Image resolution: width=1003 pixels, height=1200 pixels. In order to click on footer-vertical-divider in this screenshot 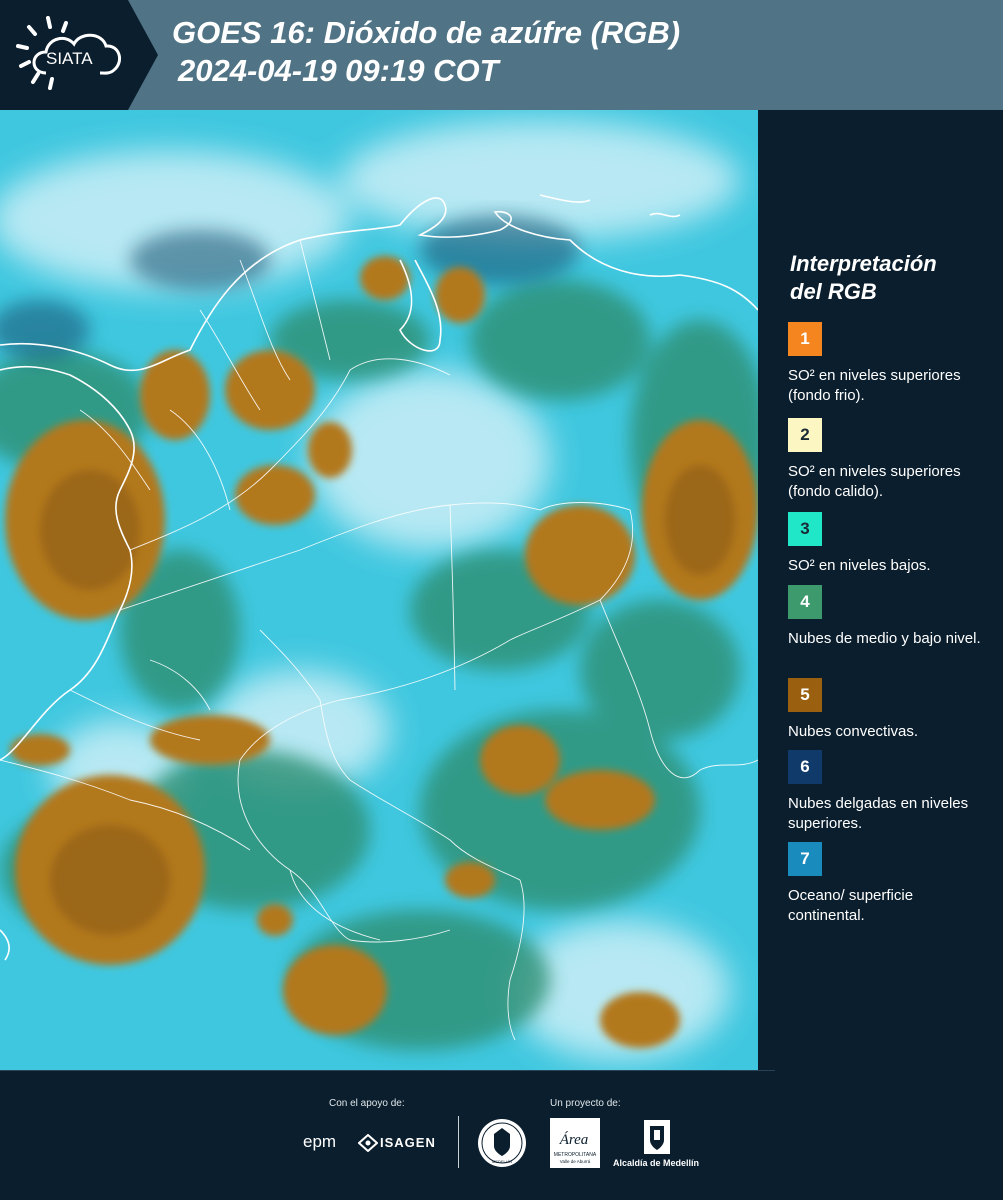, I will do `click(458, 1142)`.